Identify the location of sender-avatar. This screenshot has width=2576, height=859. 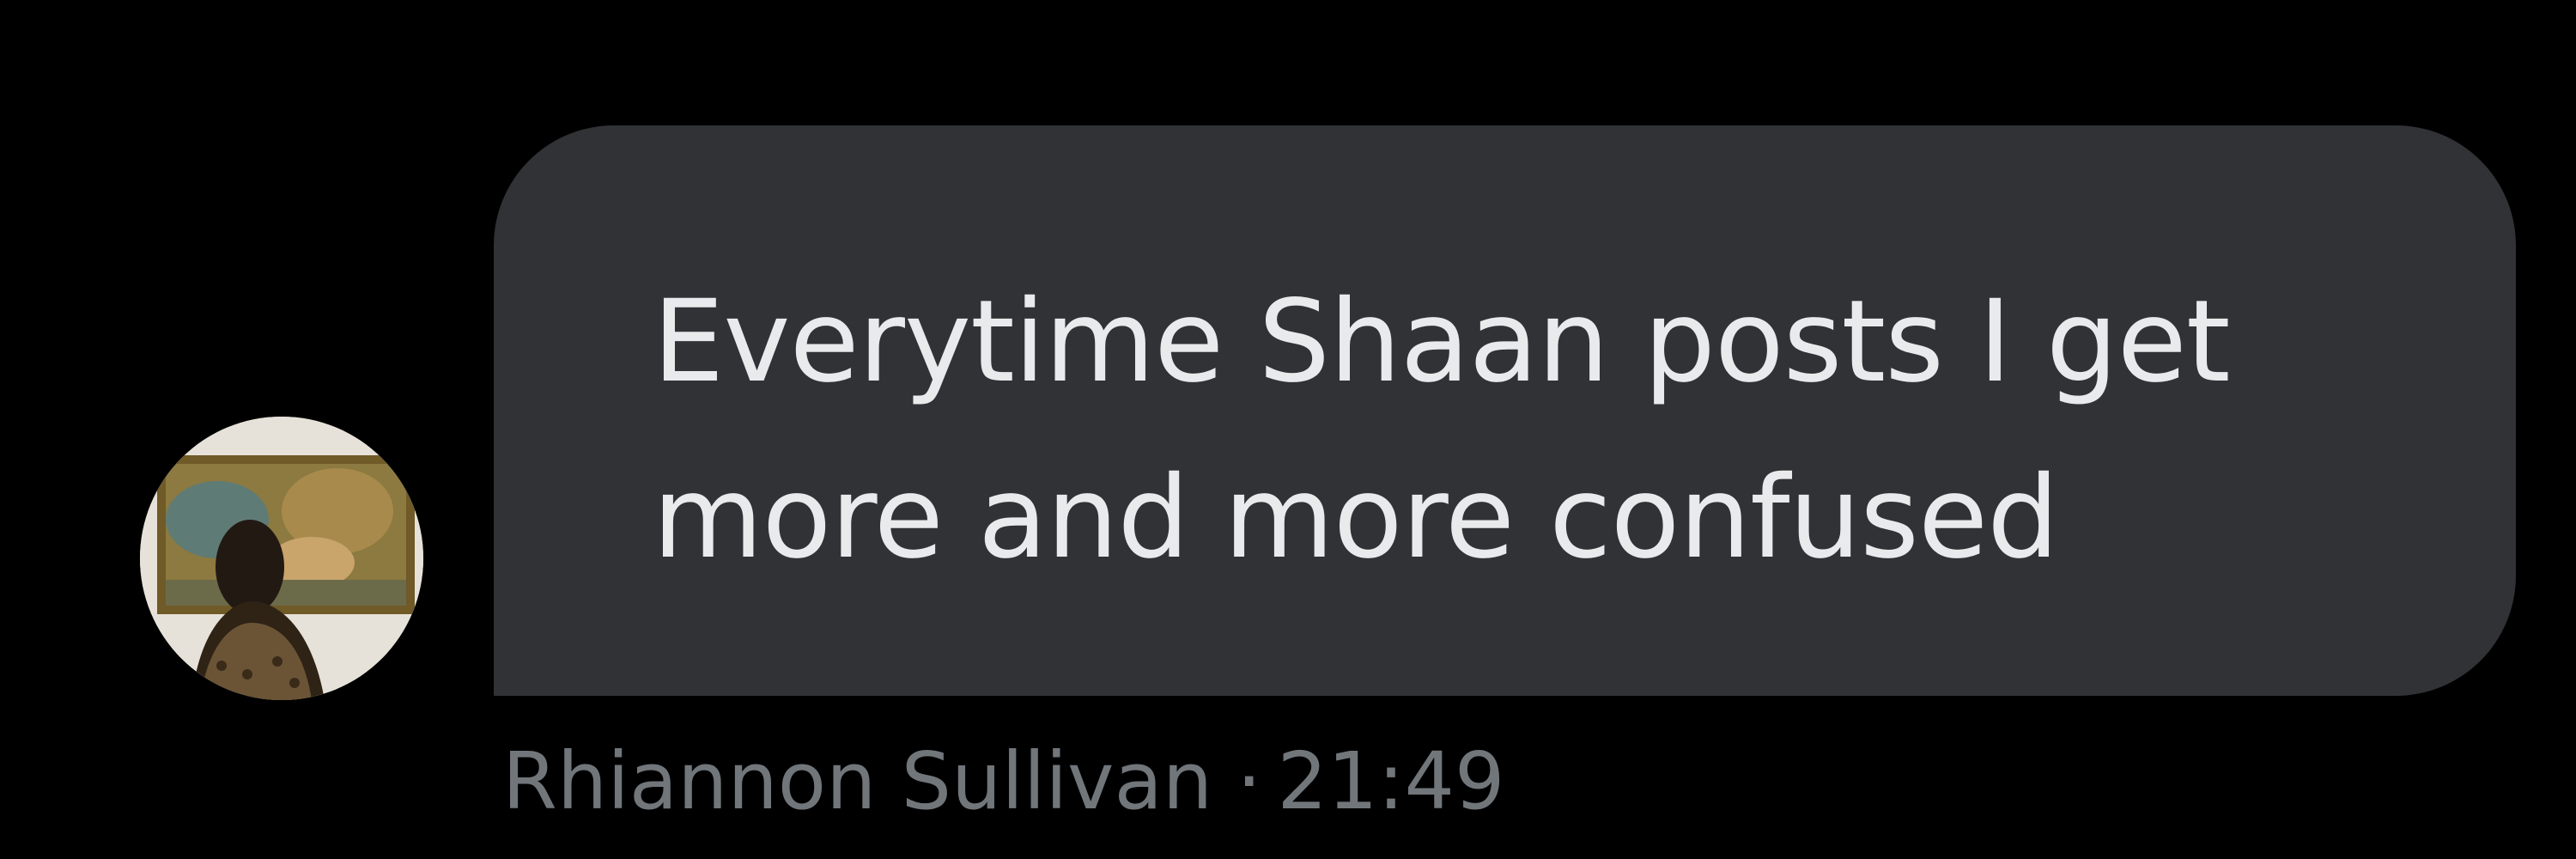
(281, 559).